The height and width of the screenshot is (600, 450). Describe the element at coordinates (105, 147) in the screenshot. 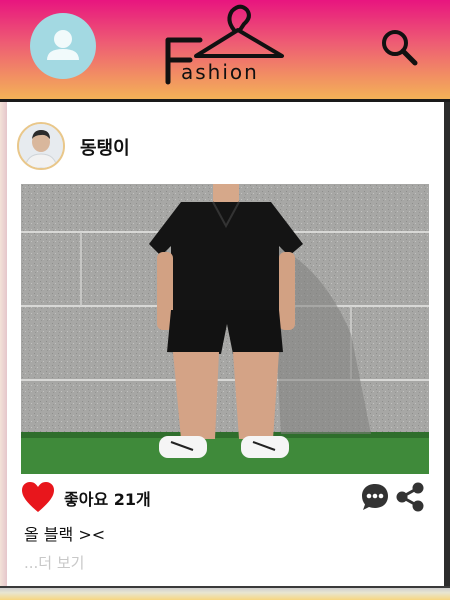

I see `post-username: 동탱이` at that location.